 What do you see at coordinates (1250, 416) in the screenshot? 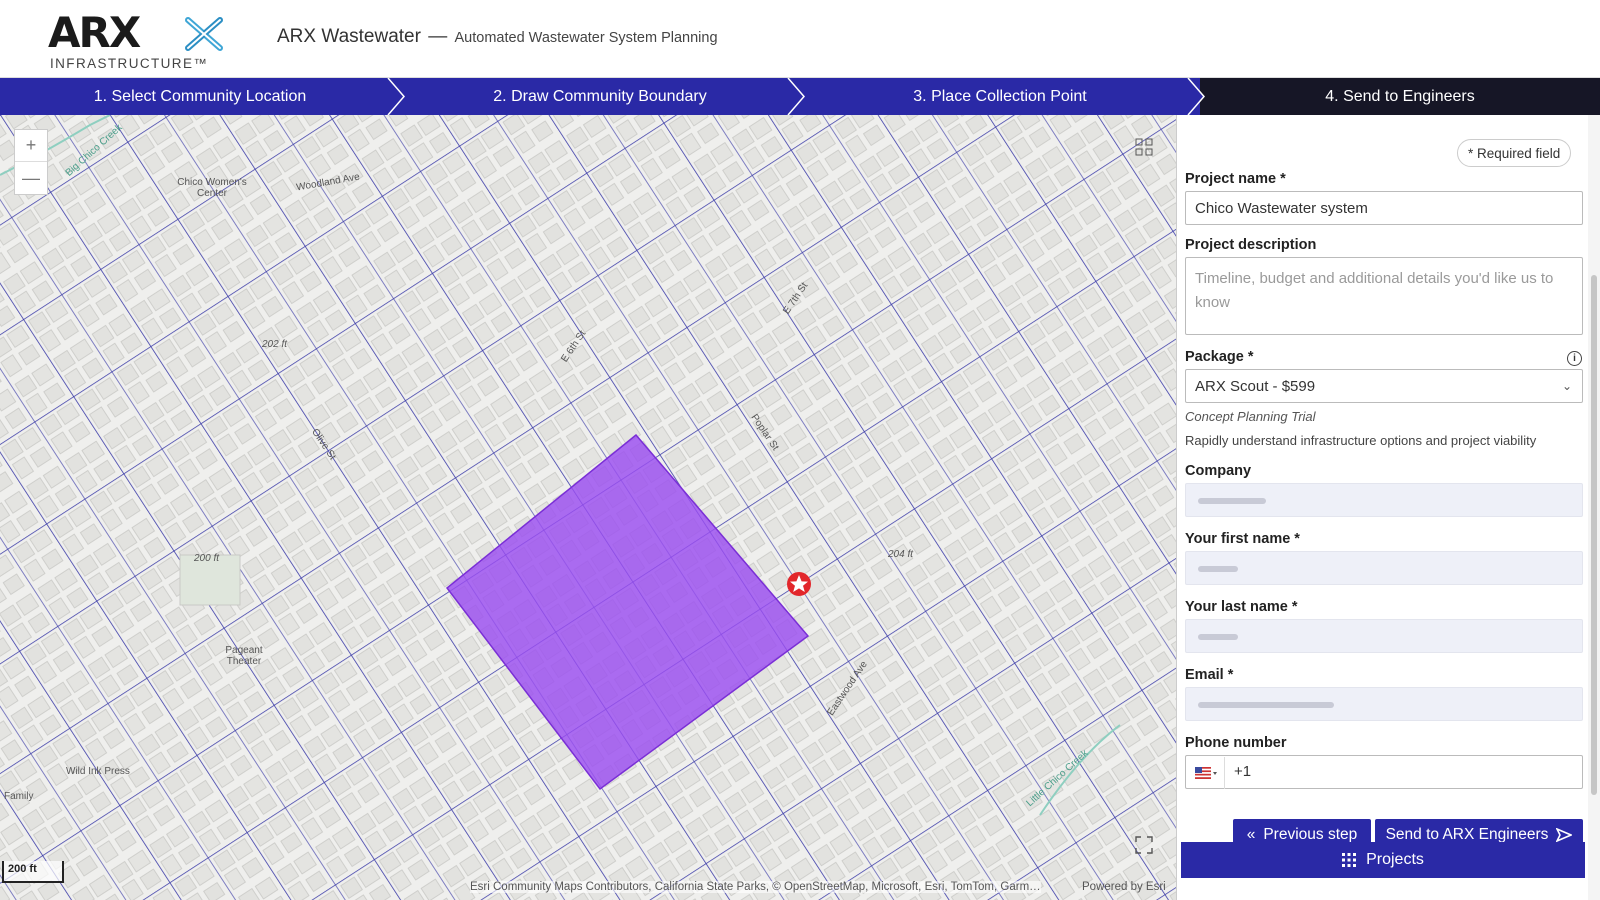
I see `package-tier: Concept Planning Trial` at bounding box center [1250, 416].